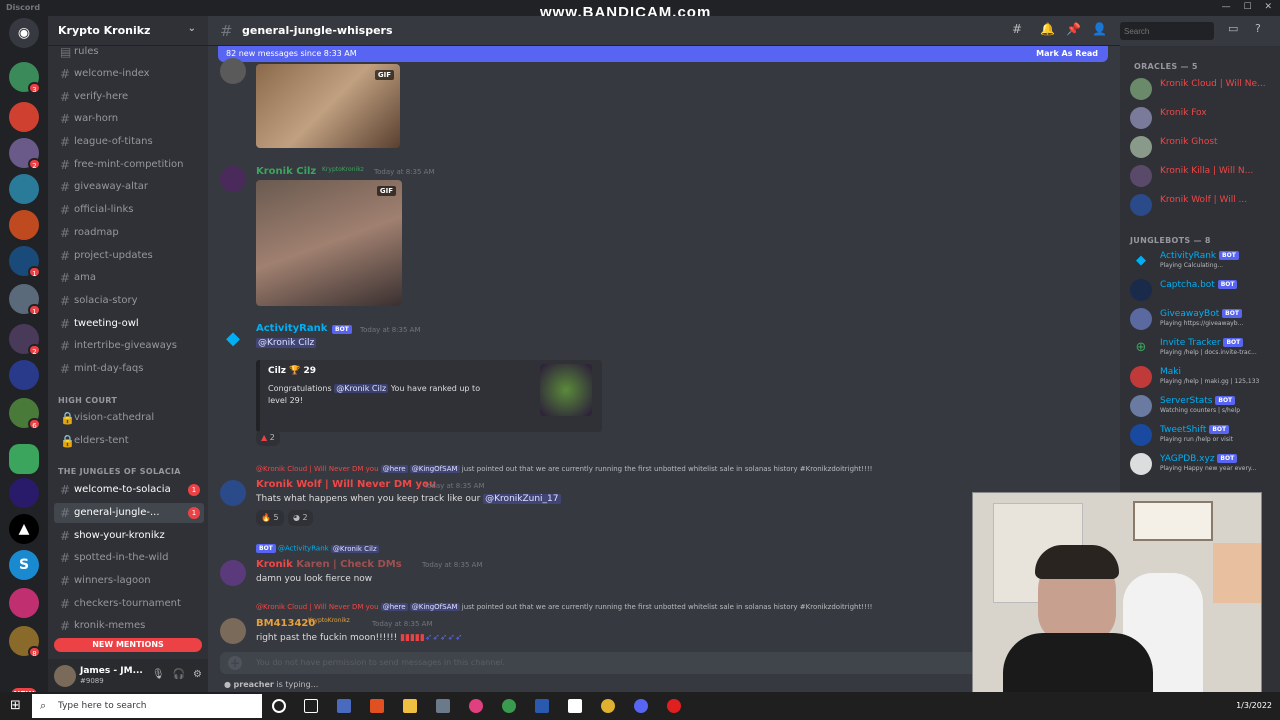  What do you see at coordinates (129, 97) in the screenshot?
I see `channel-verify-here: # verify-here` at bounding box center [129, 97].